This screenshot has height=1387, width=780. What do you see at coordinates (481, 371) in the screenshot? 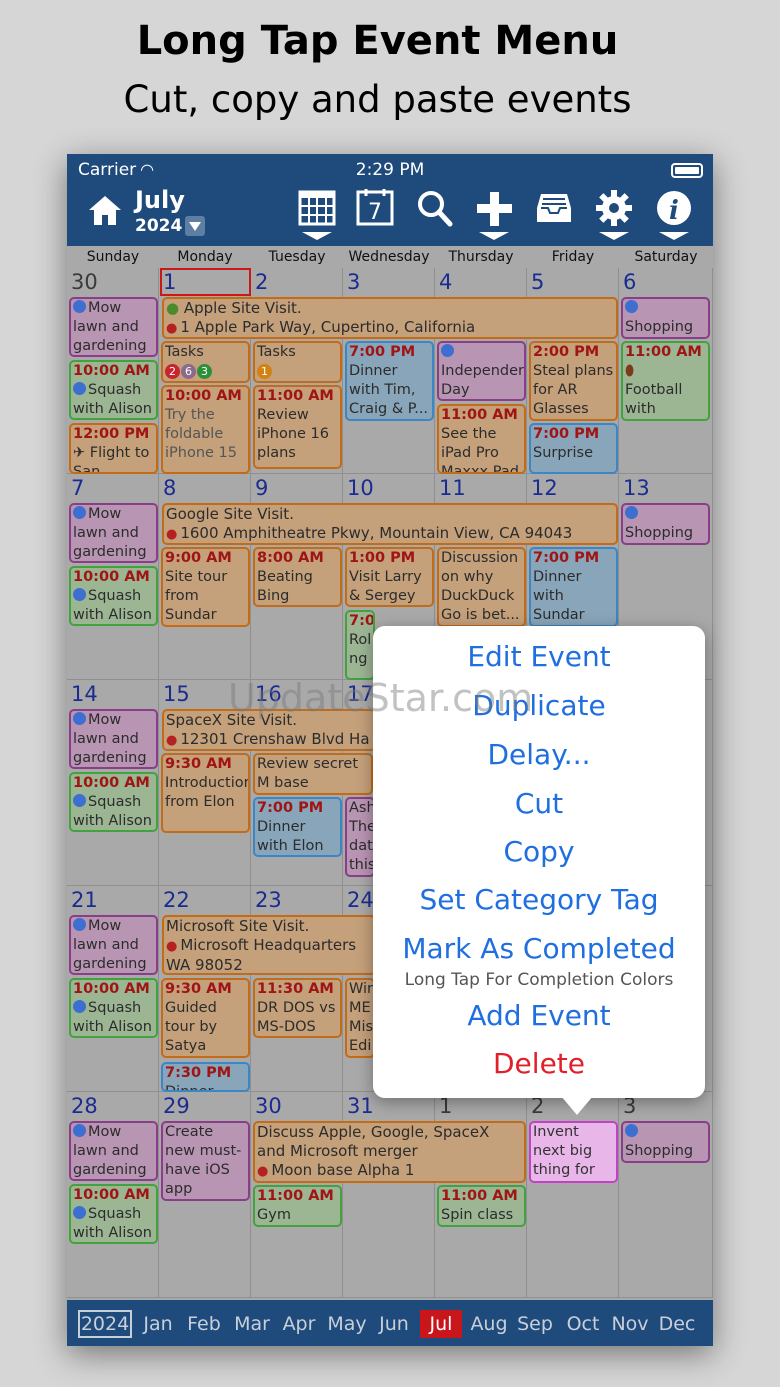
I see `event-independence-day: Independence Day` at bounding box center [481, 371].